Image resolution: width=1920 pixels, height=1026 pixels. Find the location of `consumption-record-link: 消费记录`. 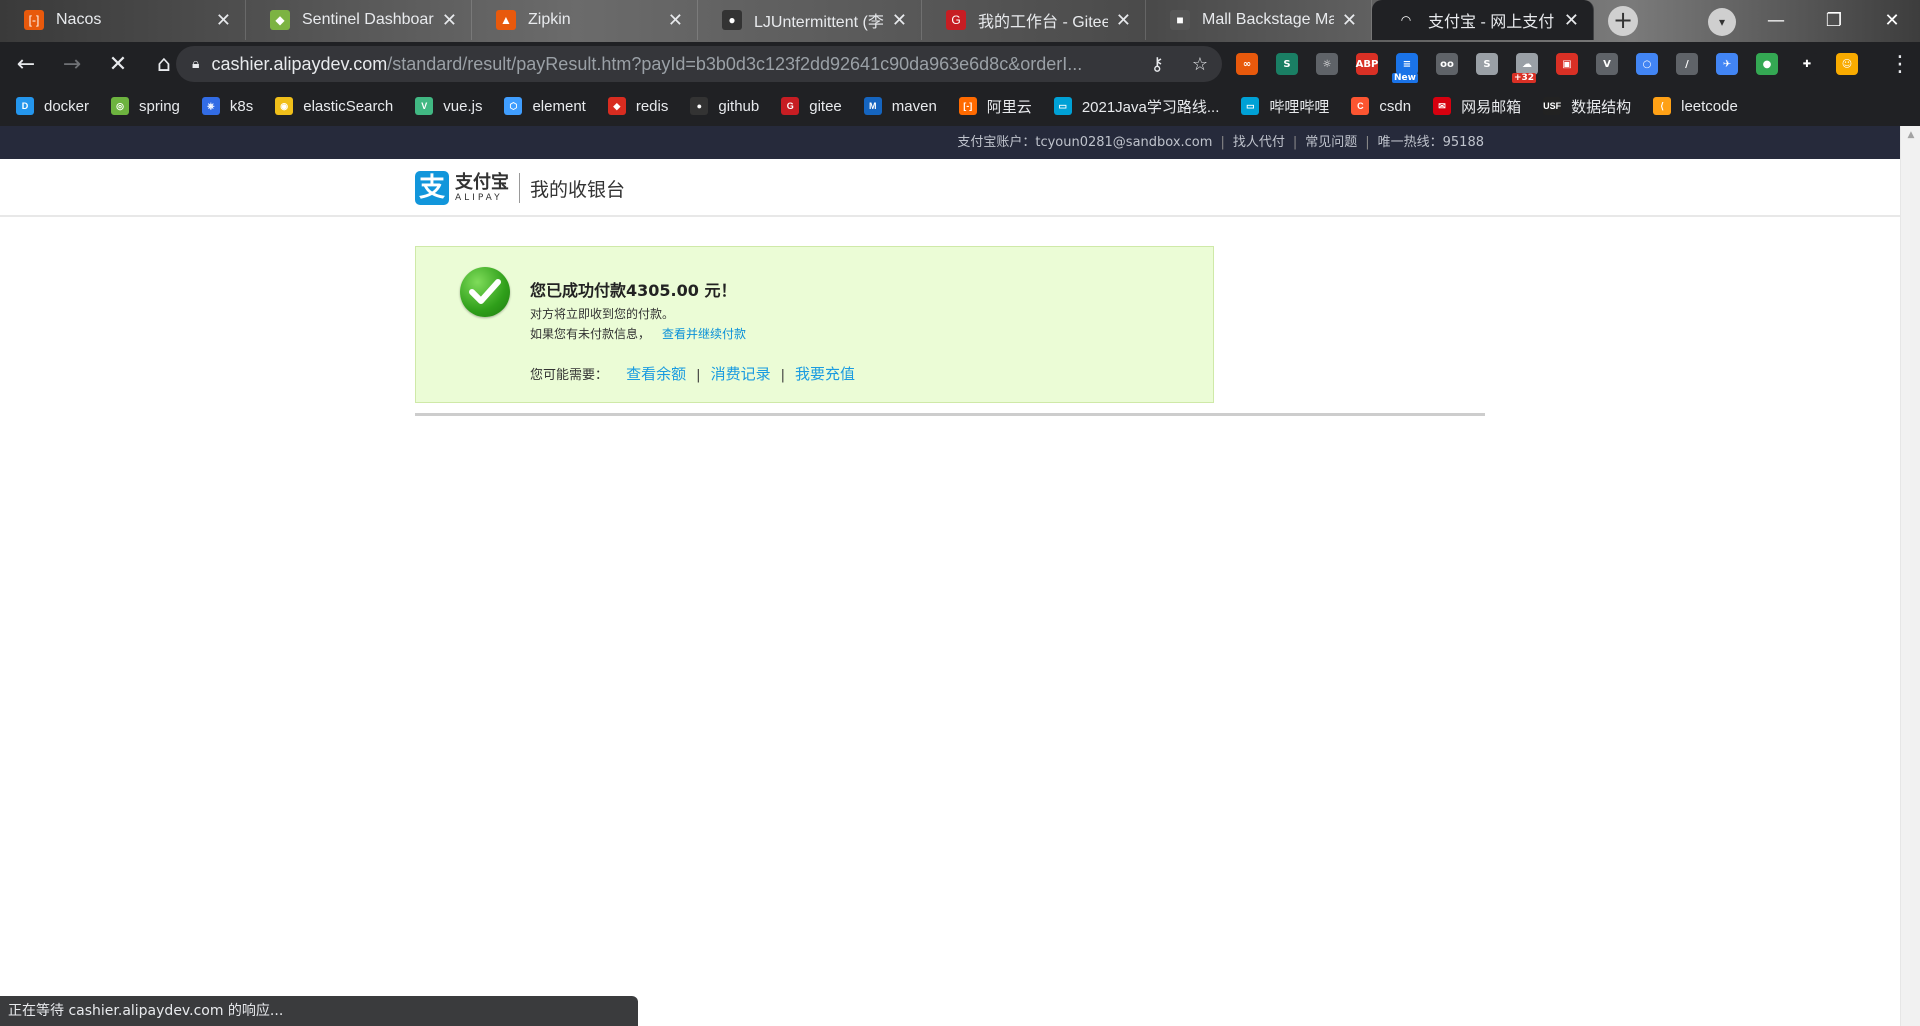

consumption-record-link: 消费记录 is located at coordinates (741, 374).